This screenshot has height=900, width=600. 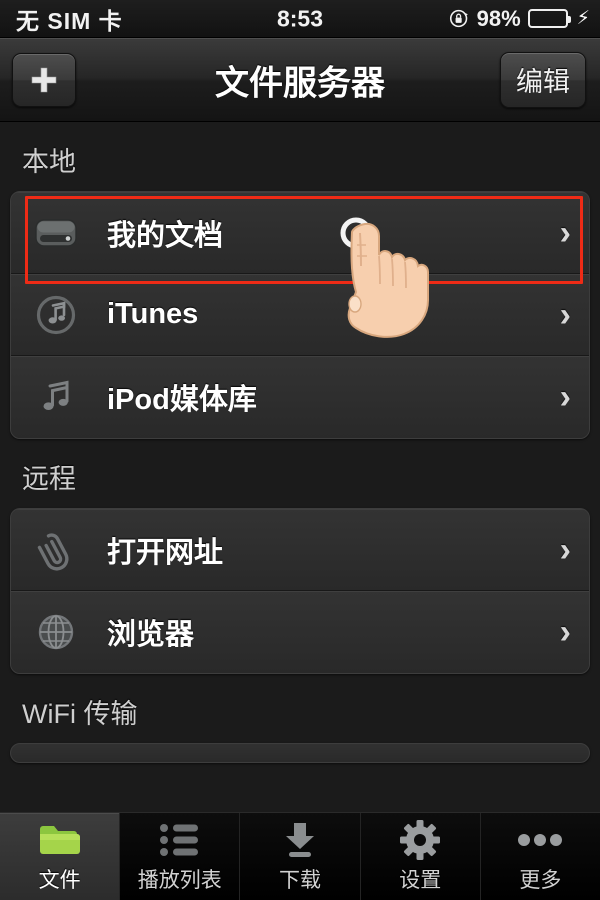 I want to click on tab-files: 文件, so click(x=60, y=856).